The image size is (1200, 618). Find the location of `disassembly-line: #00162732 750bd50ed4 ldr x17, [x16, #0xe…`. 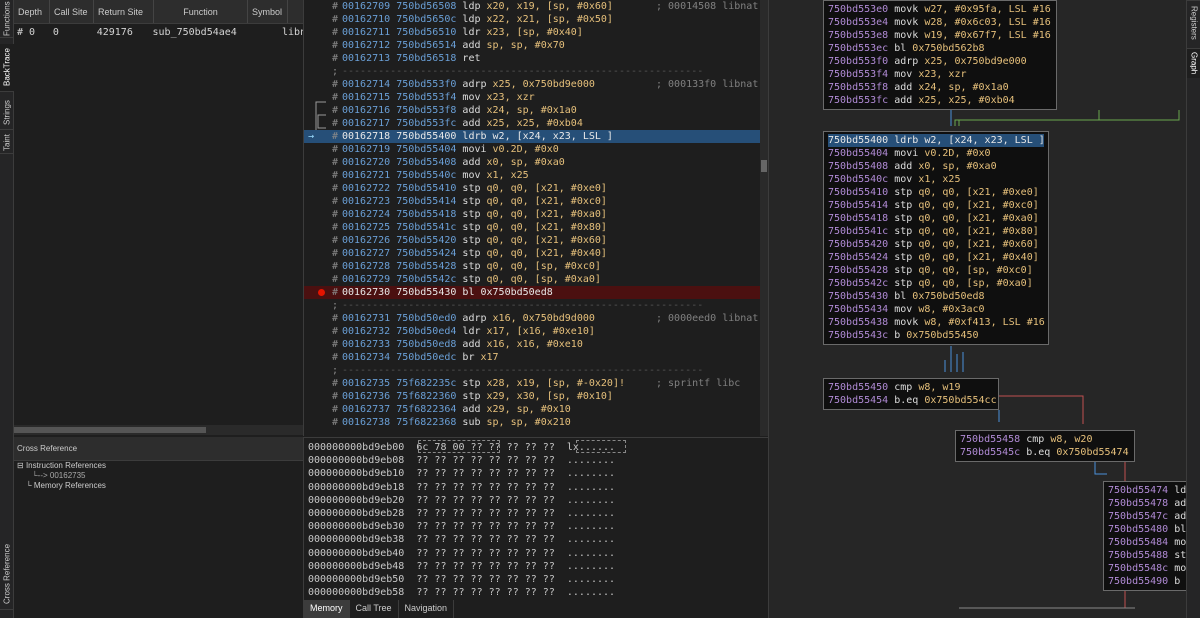

disassembly-line: #00162732 750bd50ed4 ldr x17, [x16, #0xe… is located at coordinates (532, 331).